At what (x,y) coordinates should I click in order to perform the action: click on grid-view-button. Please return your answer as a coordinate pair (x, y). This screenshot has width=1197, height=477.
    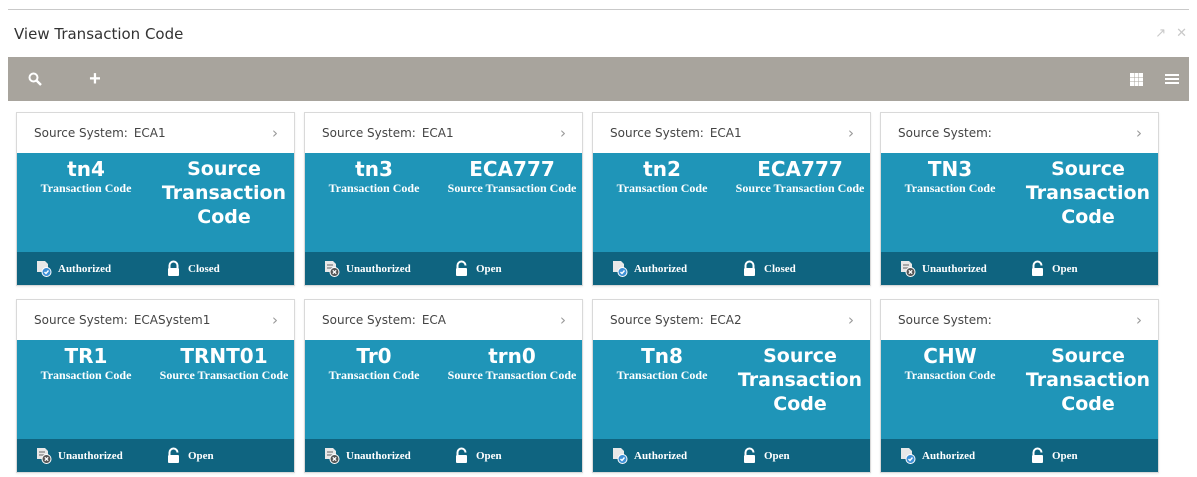
    Looking at the image, I should click on (1136, 79).